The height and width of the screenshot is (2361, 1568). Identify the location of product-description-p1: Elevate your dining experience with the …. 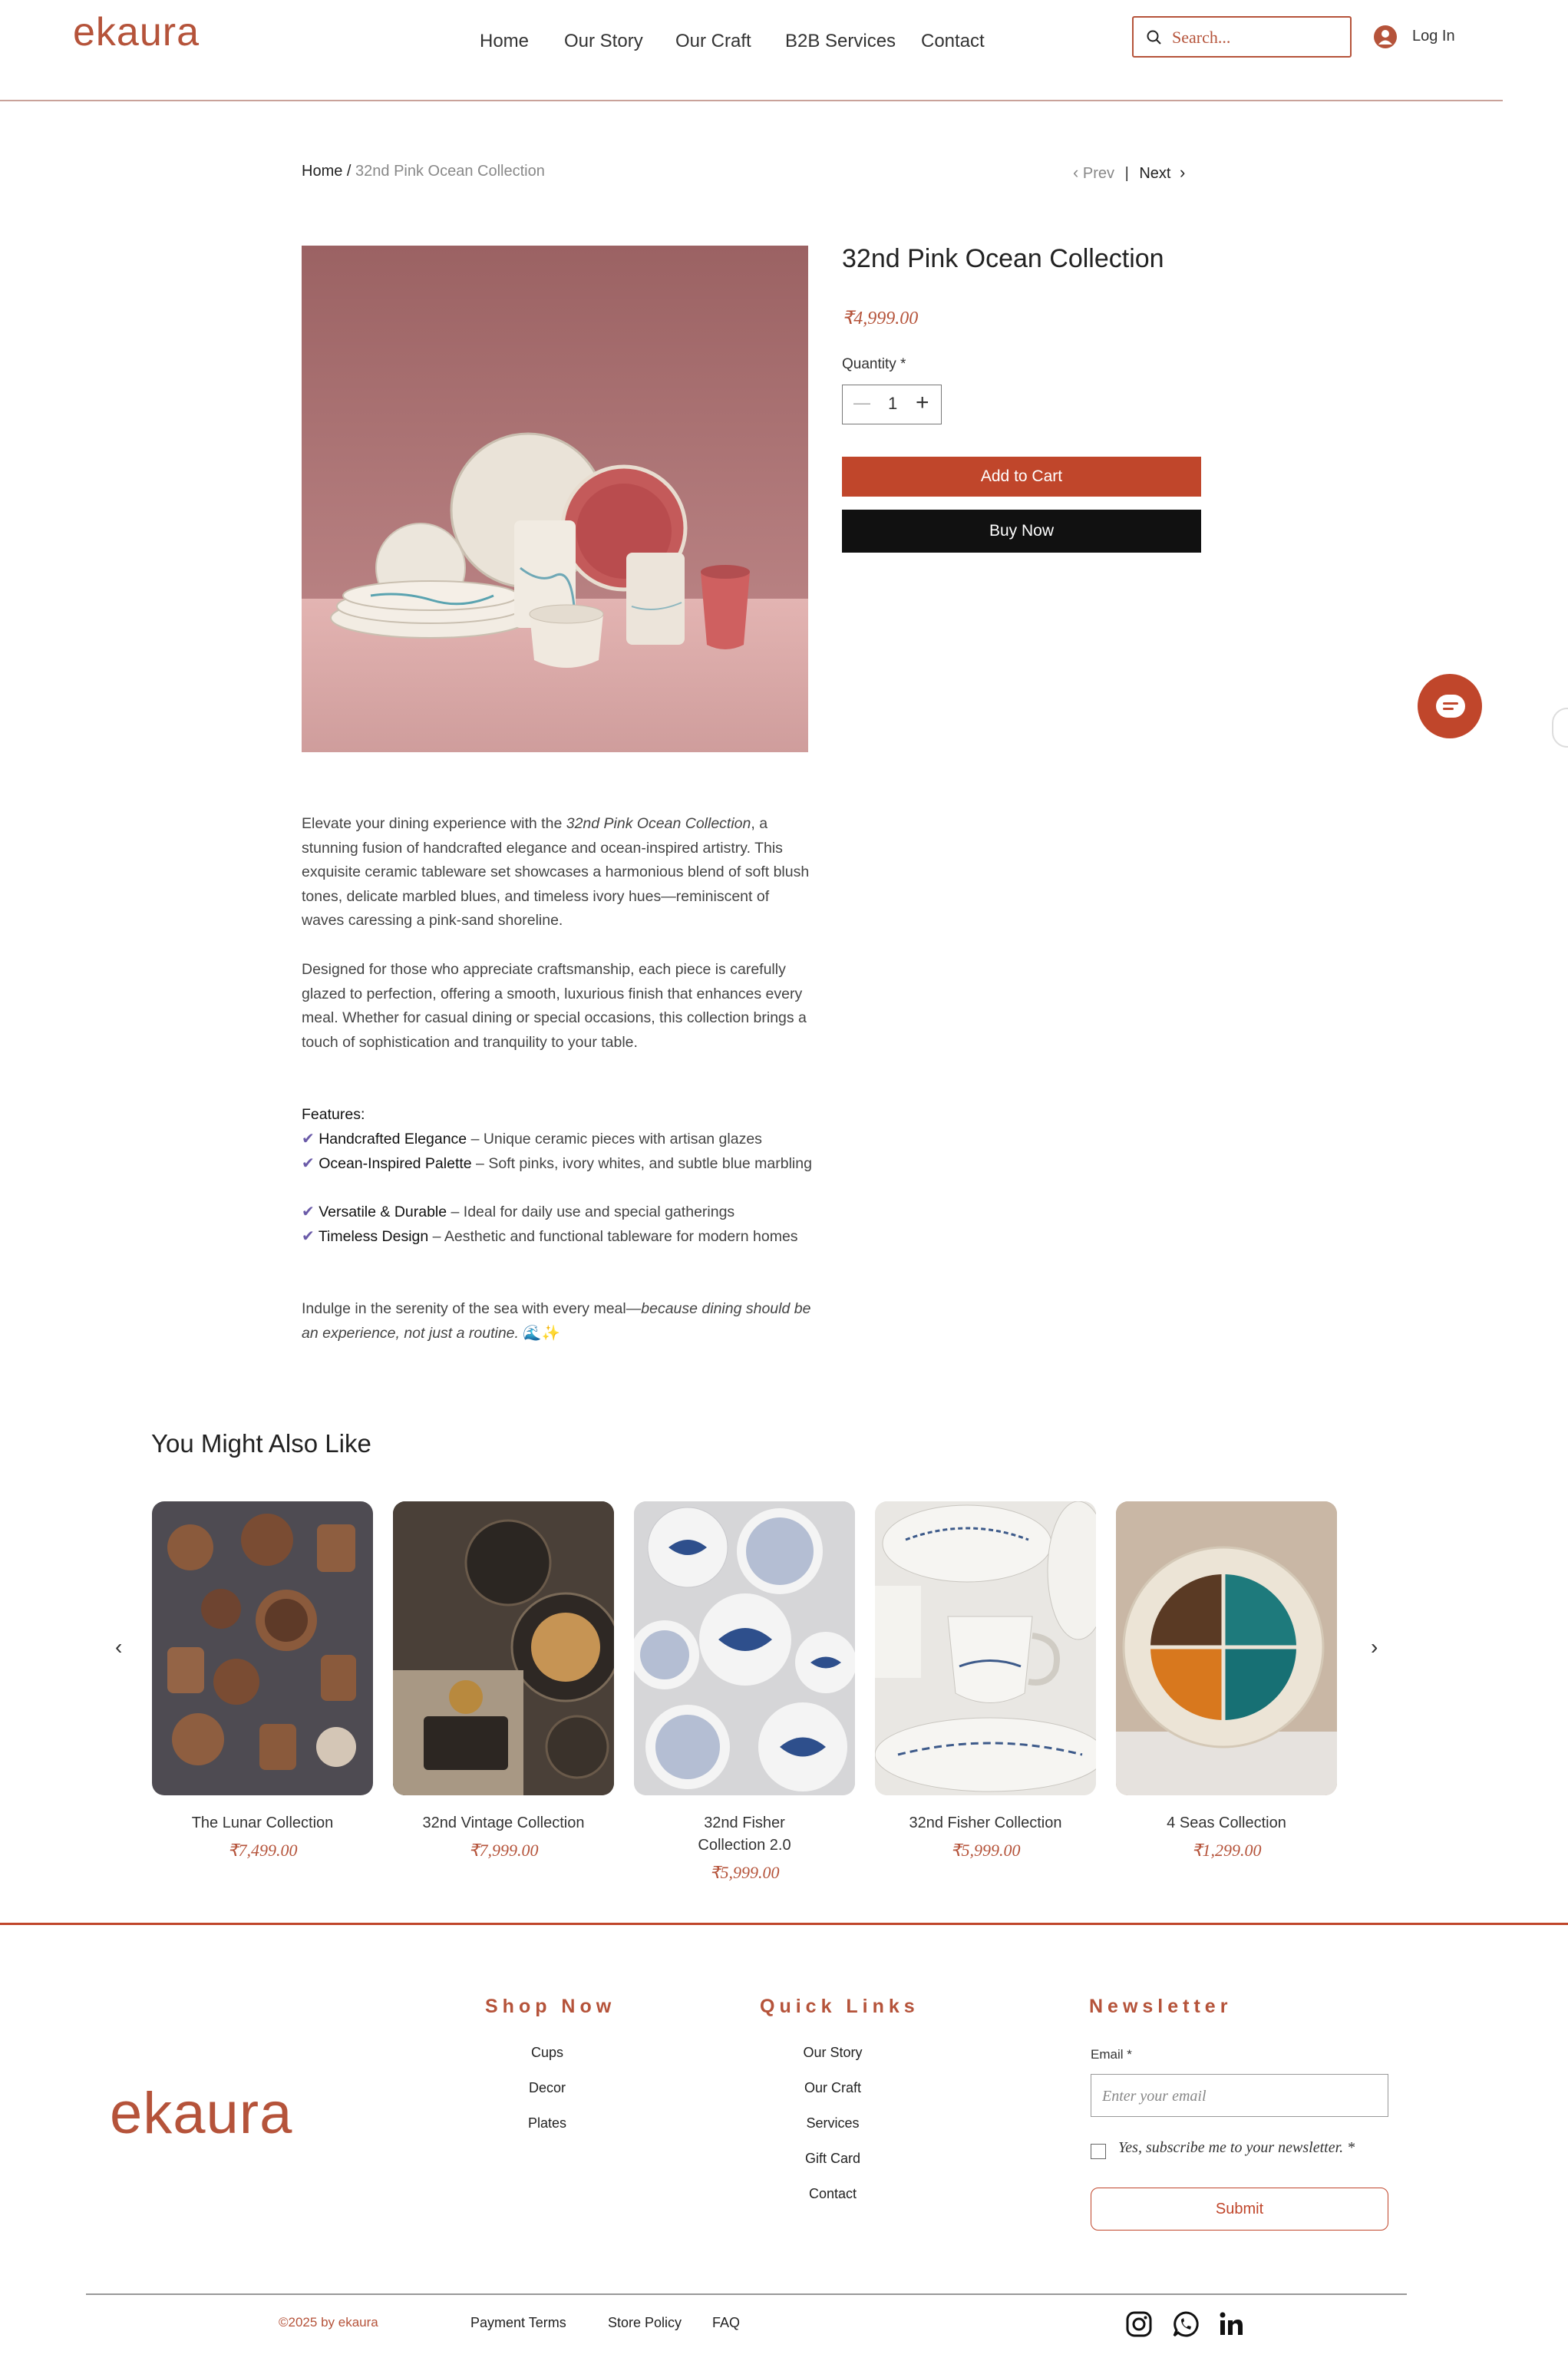
(556, 873).